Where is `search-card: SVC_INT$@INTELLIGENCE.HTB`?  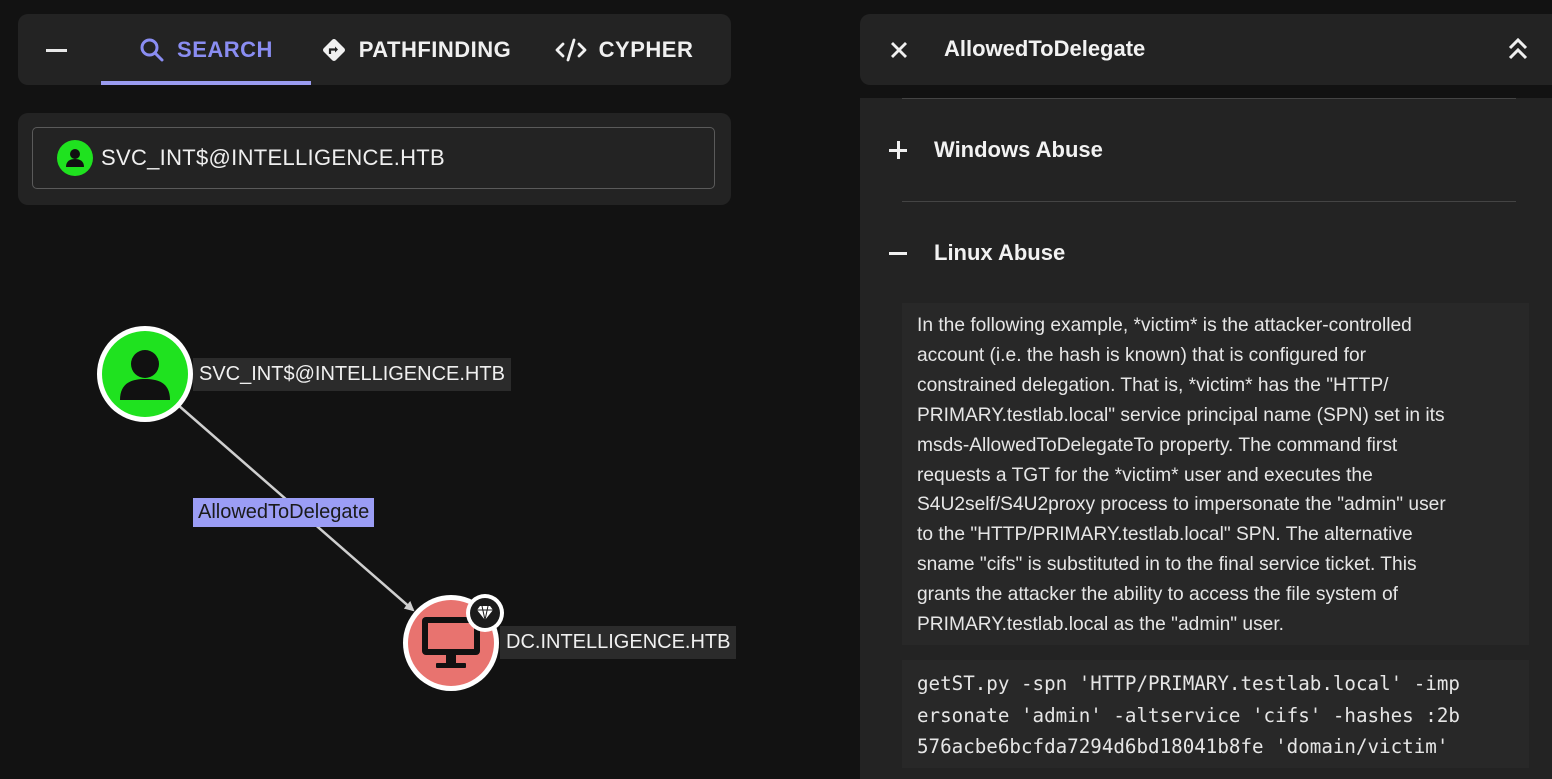 search-card: SVC_INT$@INTELLIGENCE.HTB is located at coordinates (374, 159).